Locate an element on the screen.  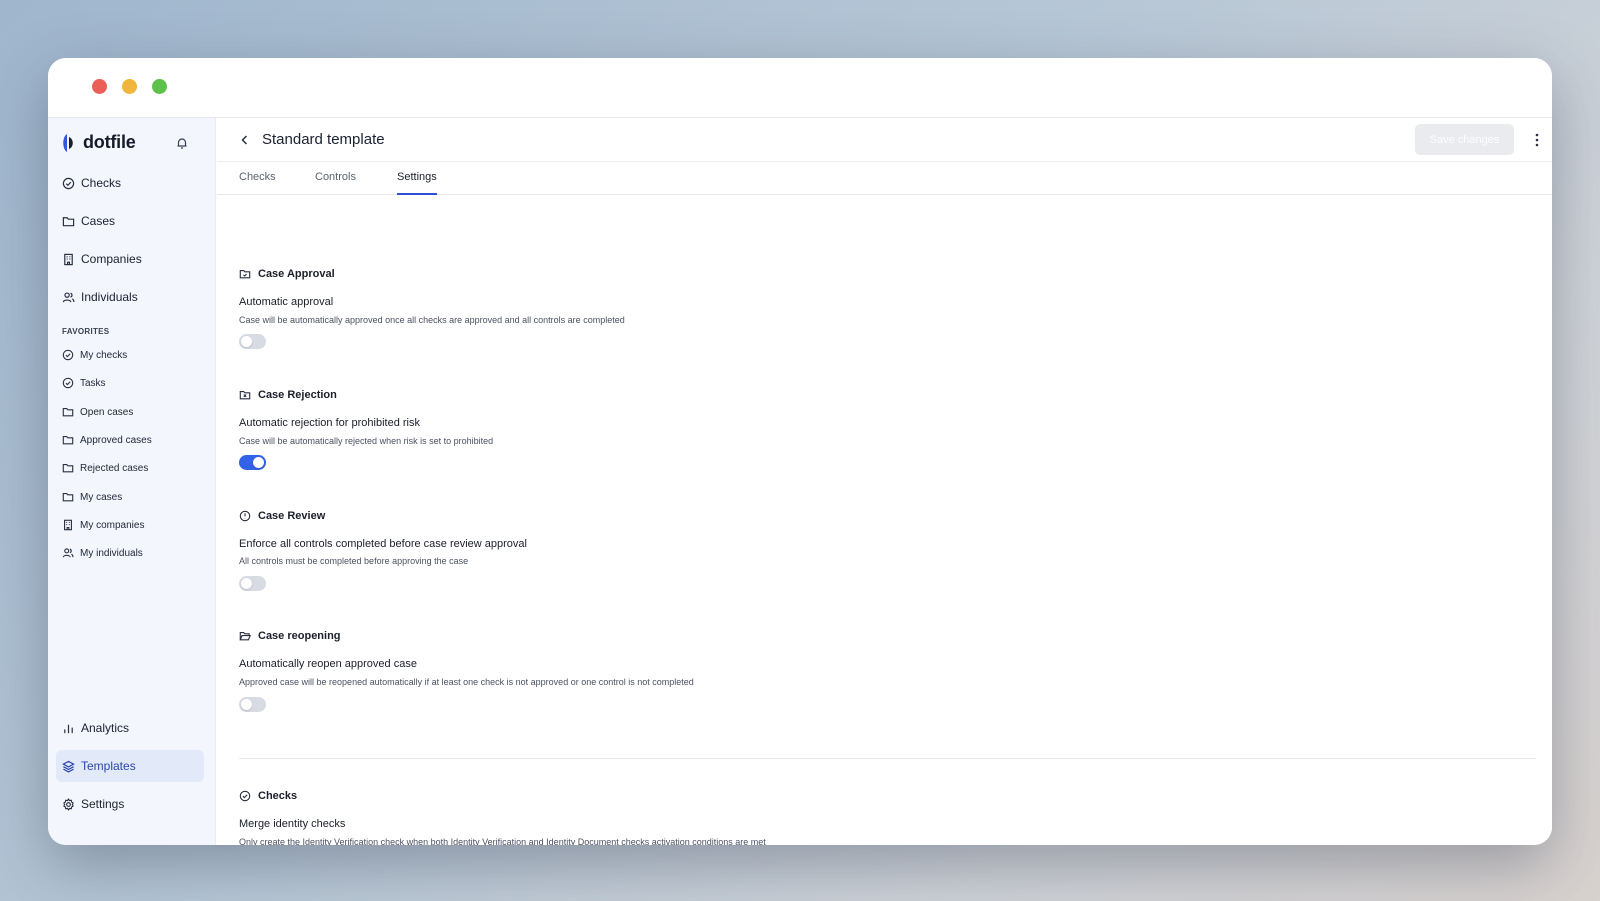
alert-circle-icon is located at coordinates (245, 516).